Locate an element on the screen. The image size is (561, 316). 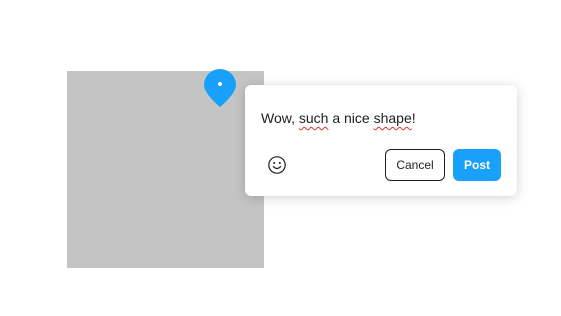
comment-text-misspelled-word: such is located at coordinates (313, 118).